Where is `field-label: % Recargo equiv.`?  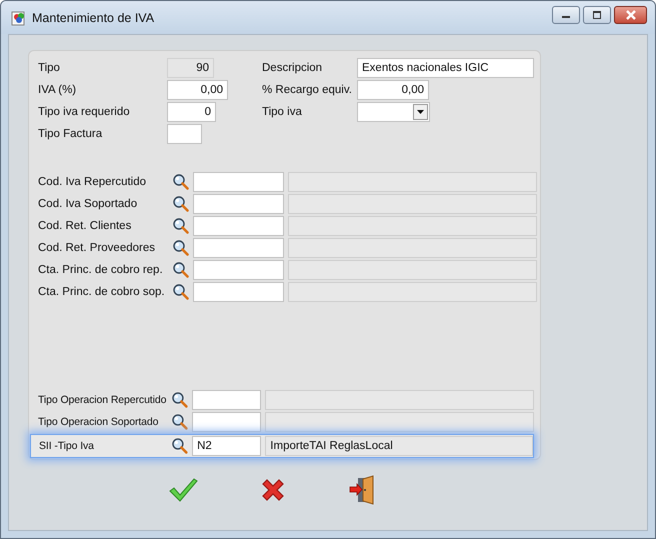
field-label: % Recargo equiv. is located at coordinates (307, 90).